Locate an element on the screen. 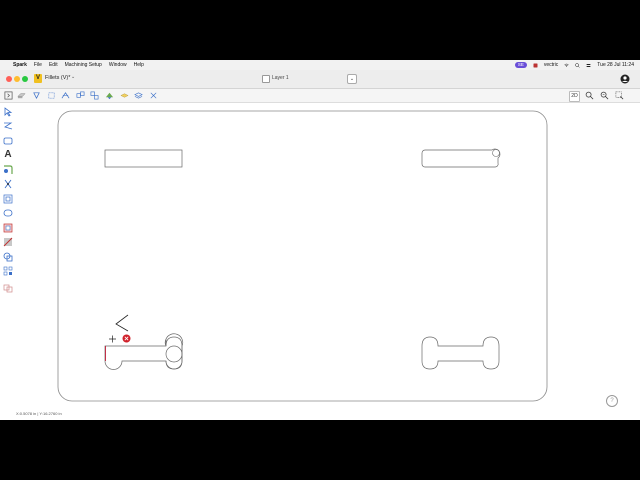  vector-dogbone-bottom-right is located at coordinates (460, 353).